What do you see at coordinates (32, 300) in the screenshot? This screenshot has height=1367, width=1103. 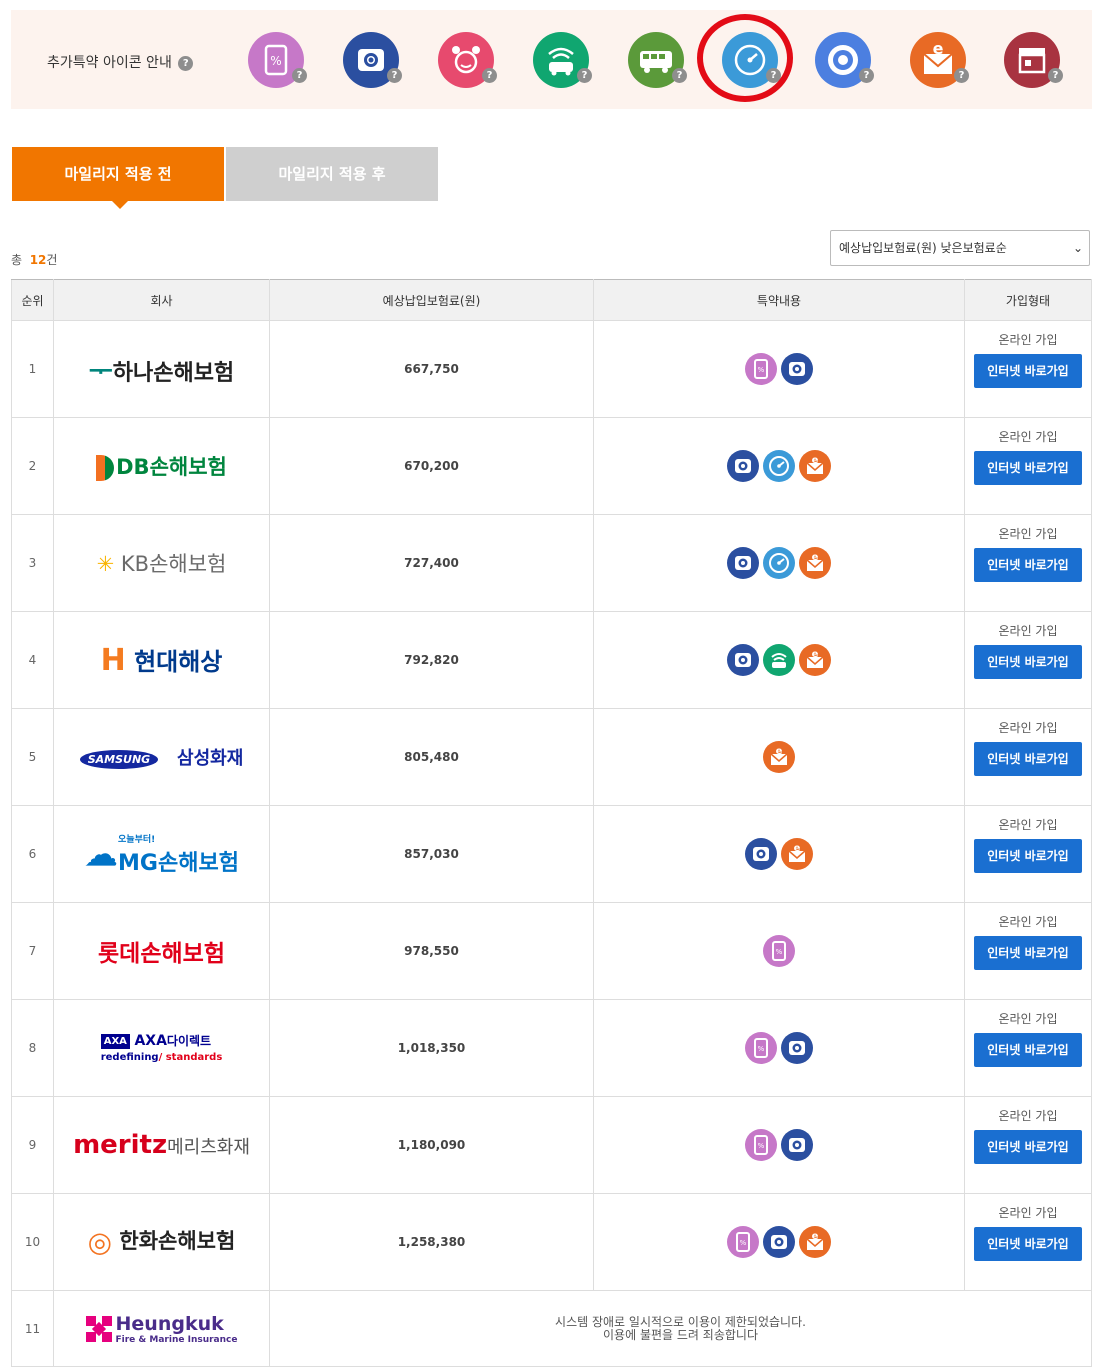 I see `header-rank: 순위` at bounding box center [32, 300].